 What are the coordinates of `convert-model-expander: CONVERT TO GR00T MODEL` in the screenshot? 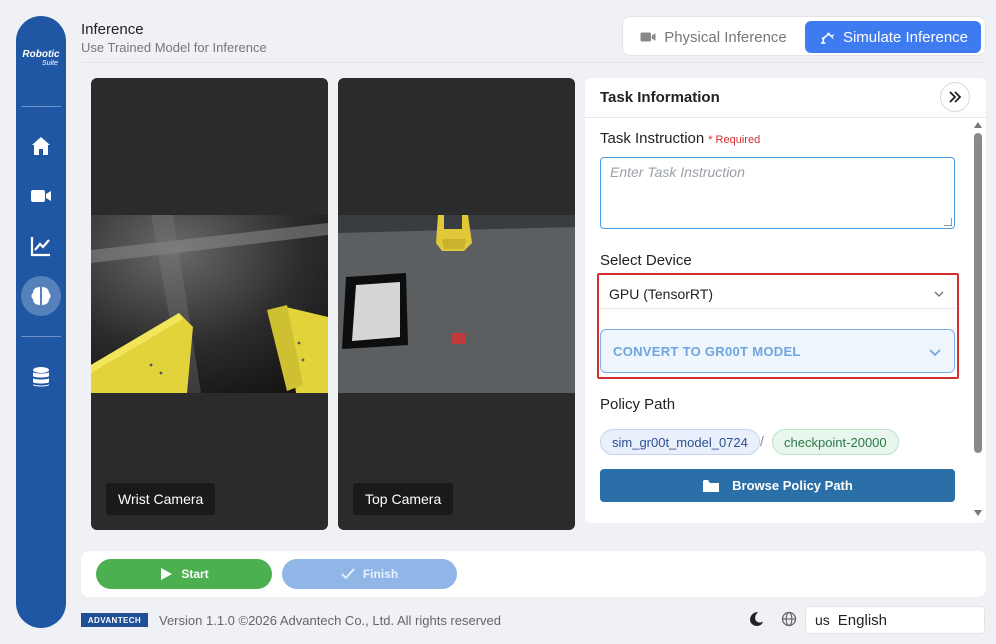 It's located at (777, 351).